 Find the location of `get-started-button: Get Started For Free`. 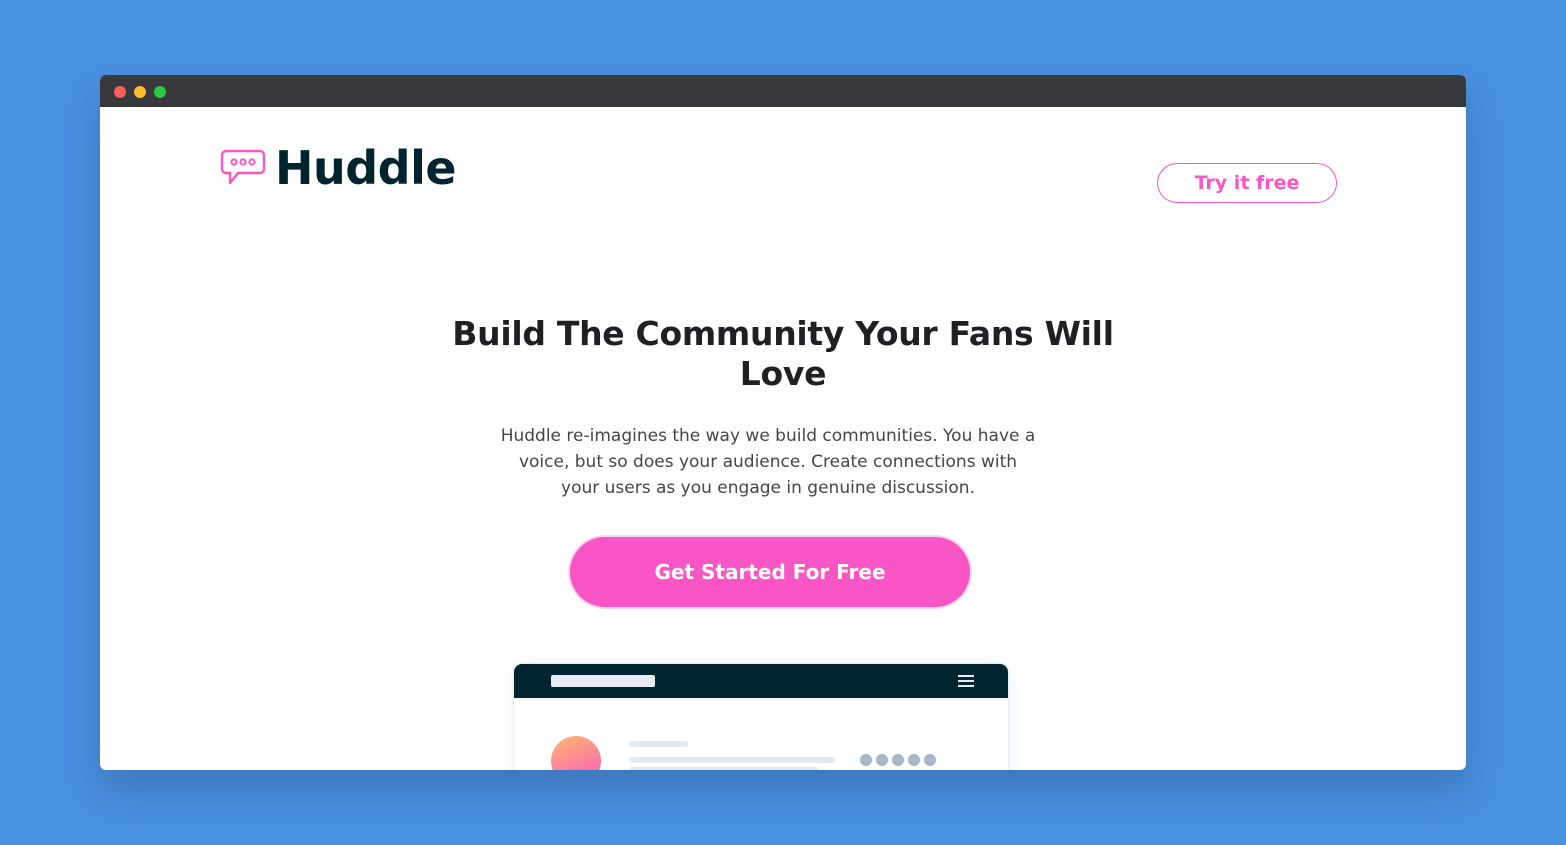

get-started-button: Get Started For Free is located at coordinates (770, 572).